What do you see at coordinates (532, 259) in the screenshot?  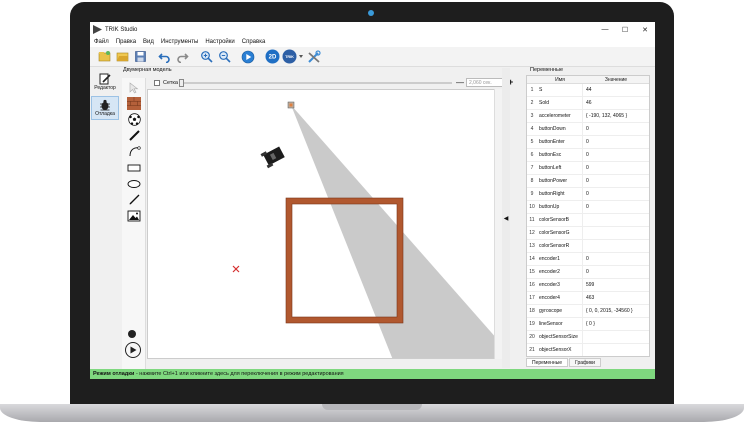 I see `row-number: 14` at bounding box center [532, 259].